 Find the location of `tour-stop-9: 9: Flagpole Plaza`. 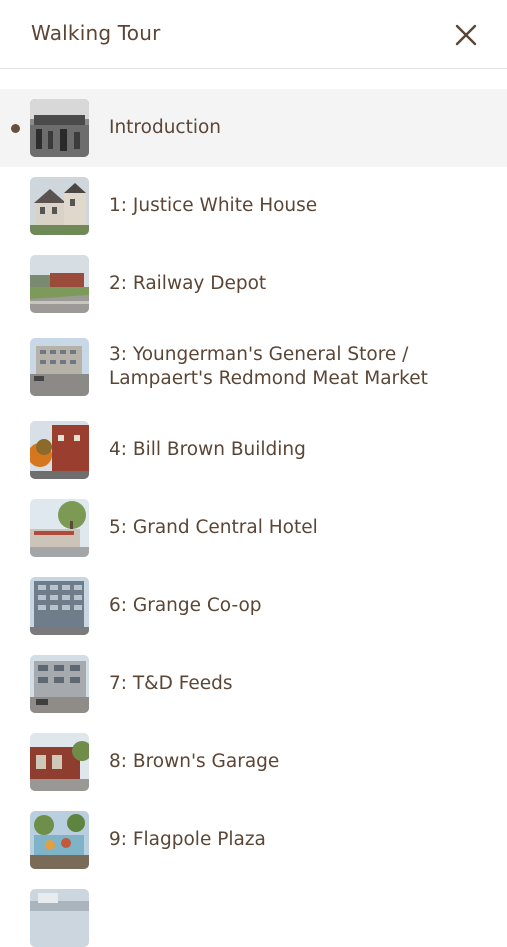

tour-stop-9: 9: Flagpole Plaza is located at coordinates (253, 840).